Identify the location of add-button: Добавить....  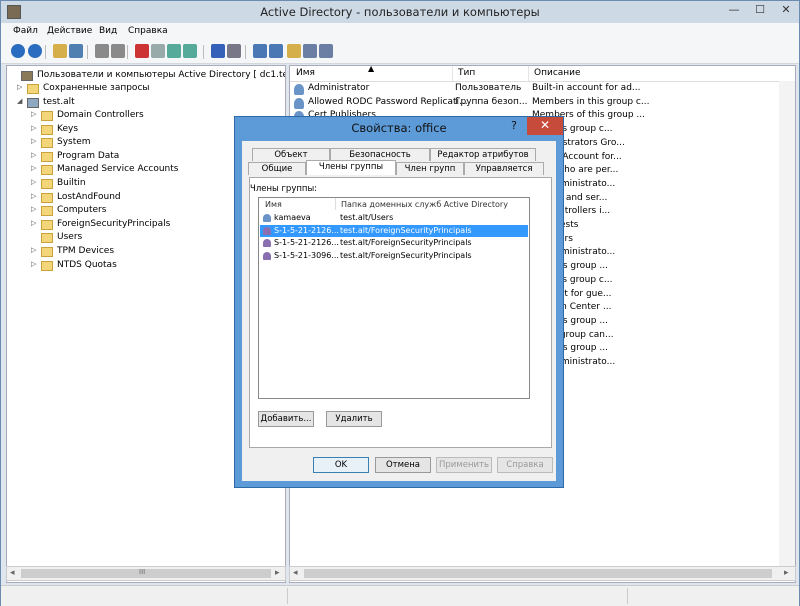
(286, 419).